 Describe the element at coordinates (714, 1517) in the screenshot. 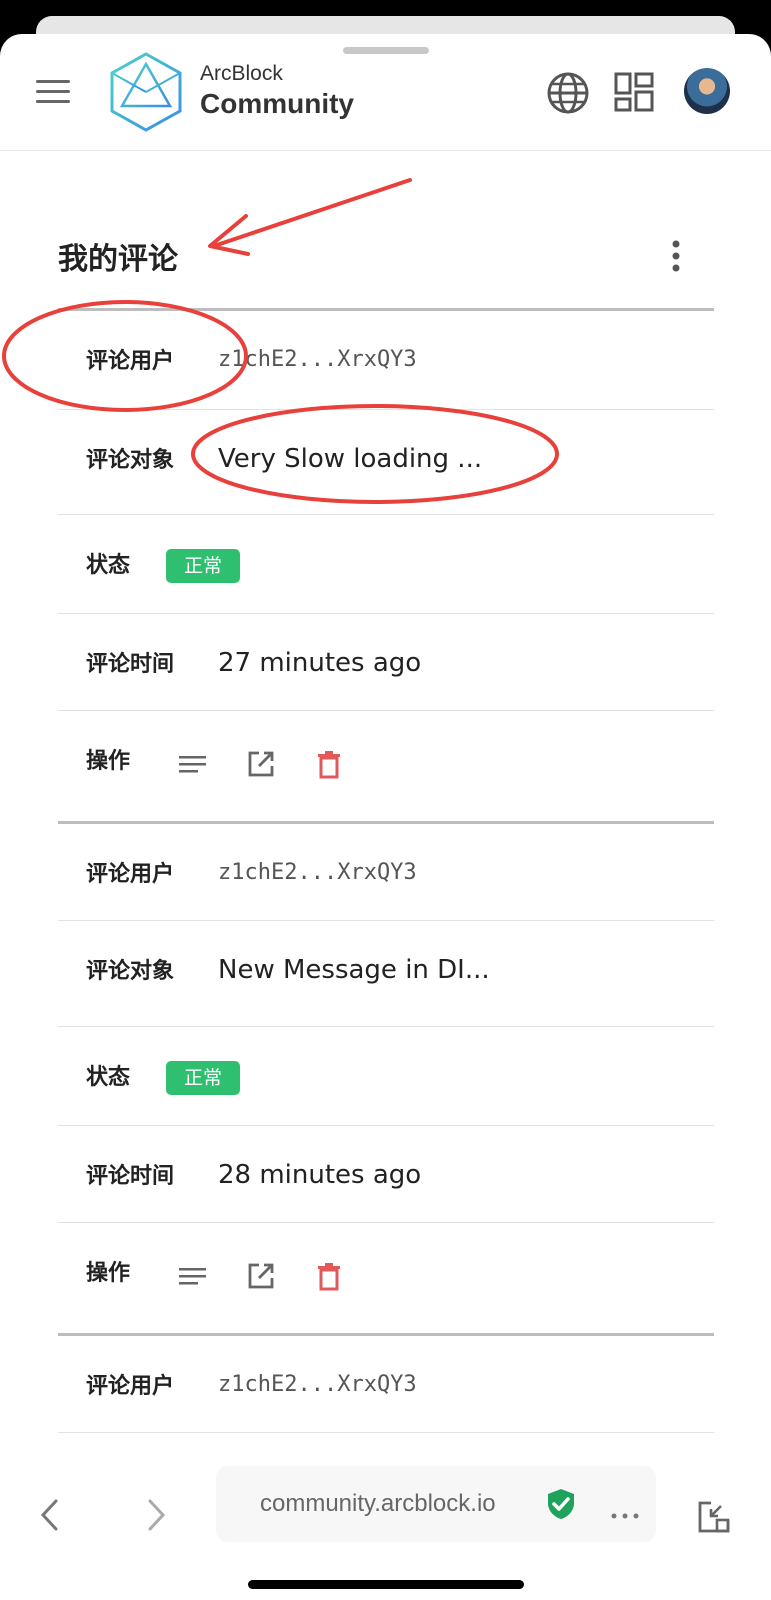

I see `picture-in-picture-icon` at that location.